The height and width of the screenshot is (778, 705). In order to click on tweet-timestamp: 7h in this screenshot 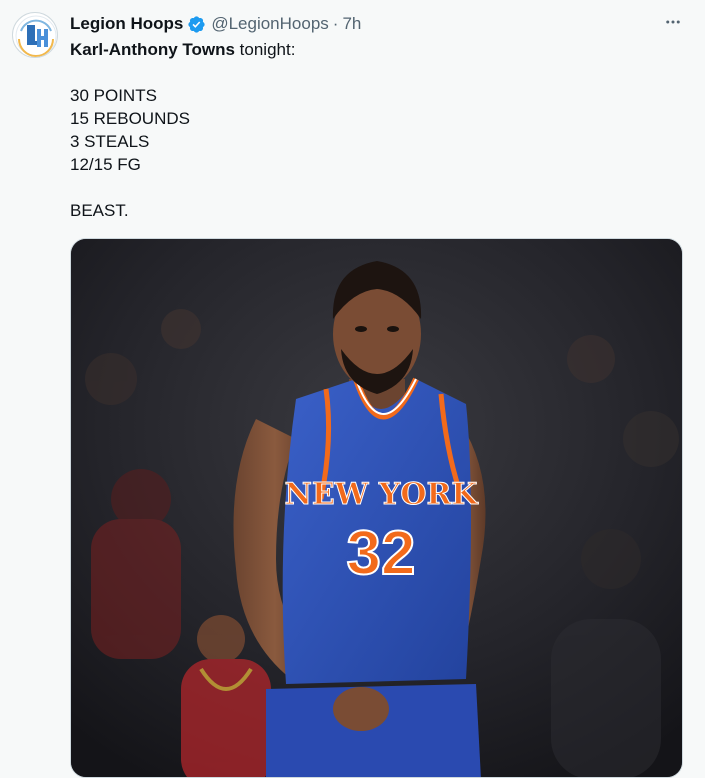, I will do `click(351, 24)`.